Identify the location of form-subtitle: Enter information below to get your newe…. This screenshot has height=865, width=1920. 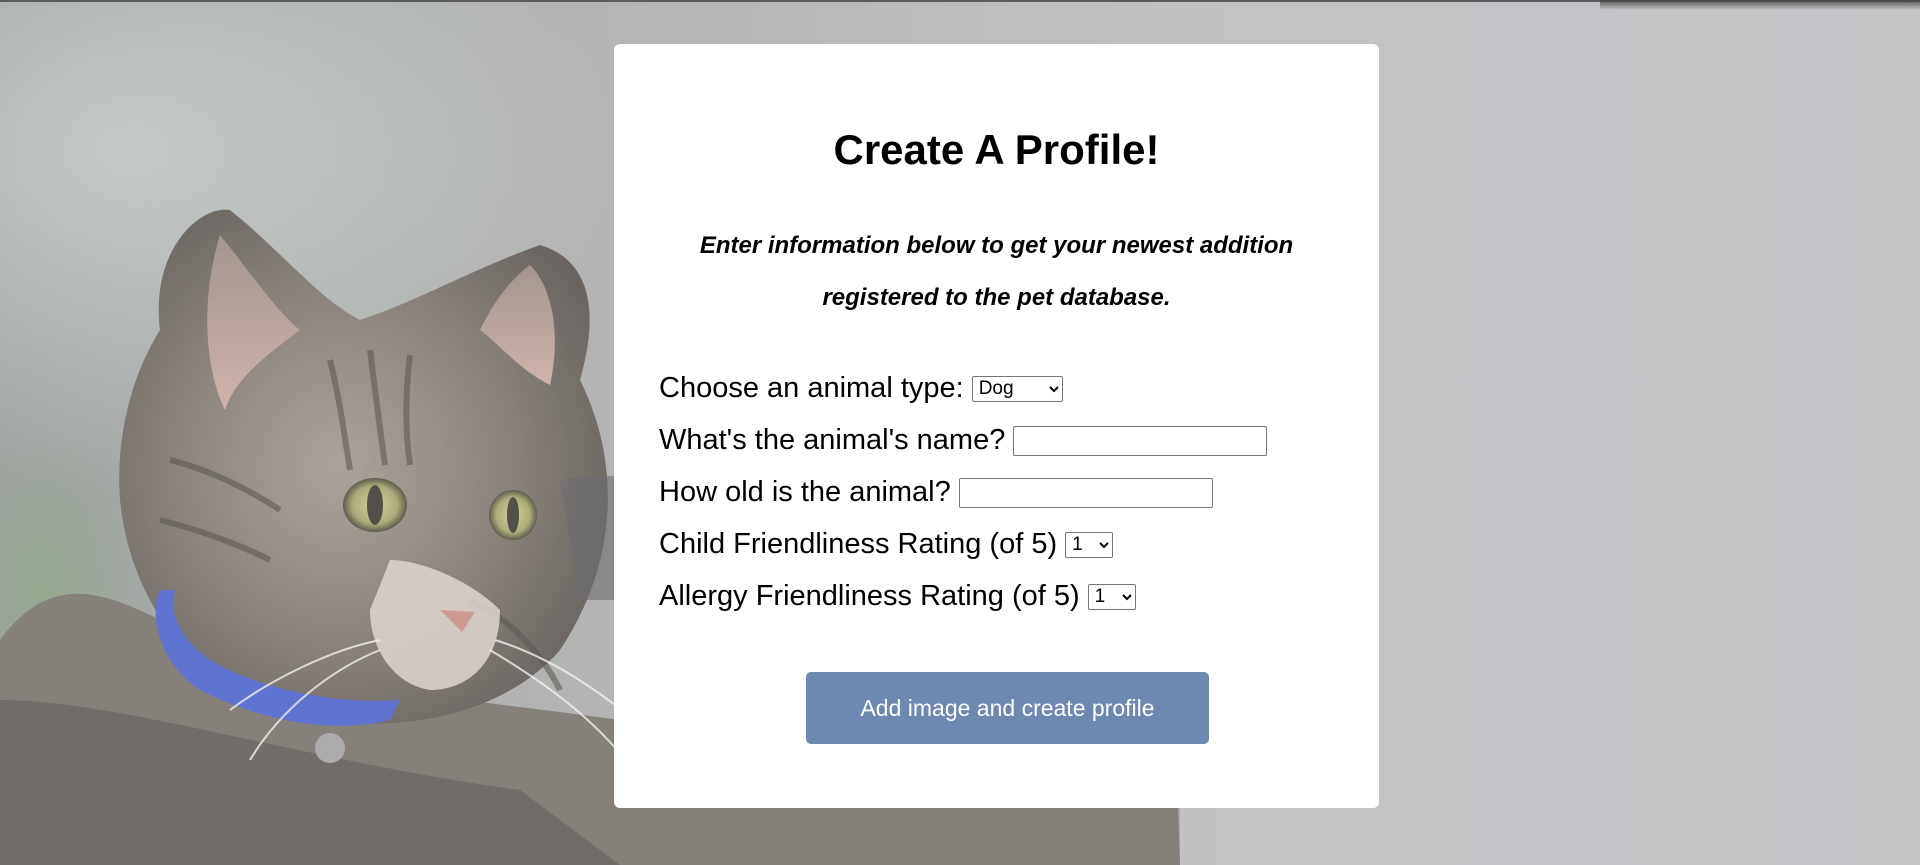
(996, 272).